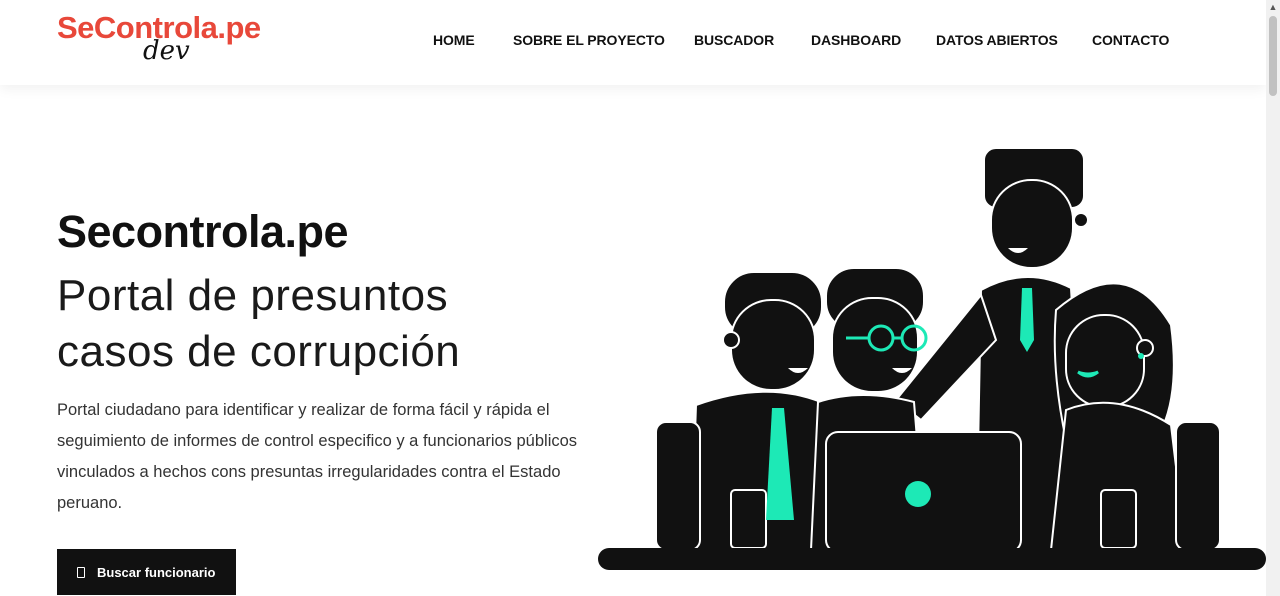  Describe the element at coordinates (253, 295) in the screenshot. I see `hero-subtitle-line-1: Portal de presuntos` at that location.